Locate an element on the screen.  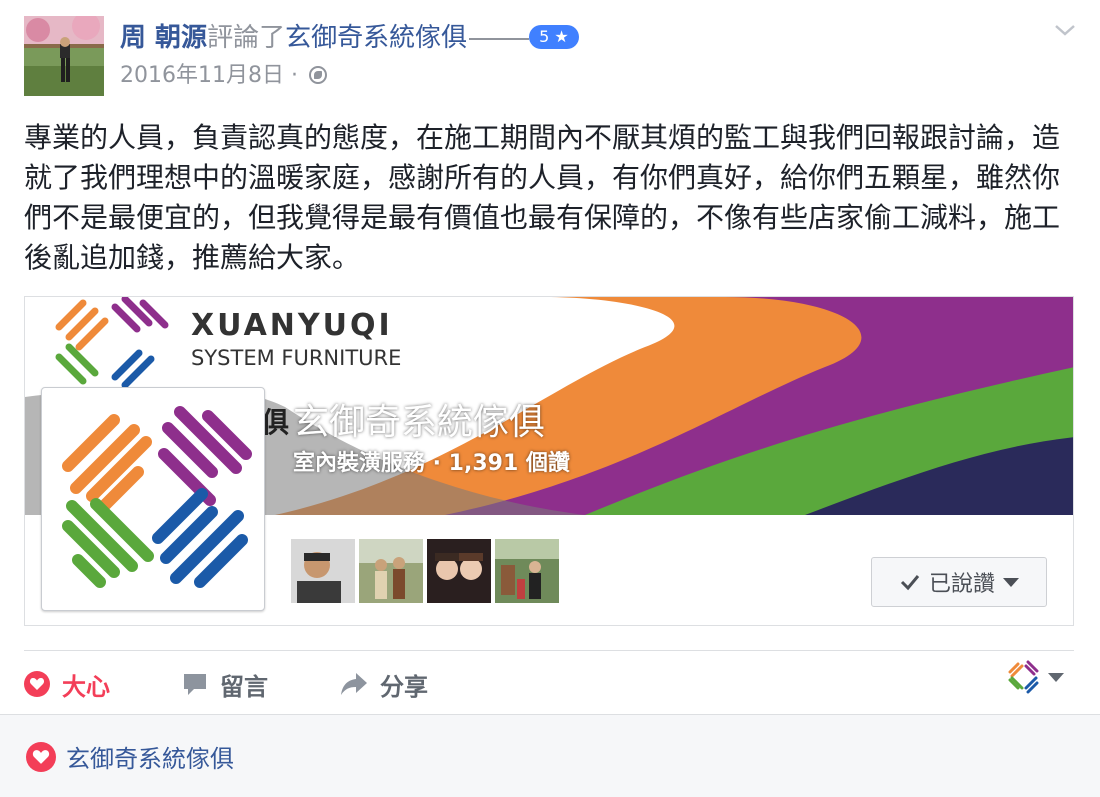
check-icon is located at coordinates (910, 583).